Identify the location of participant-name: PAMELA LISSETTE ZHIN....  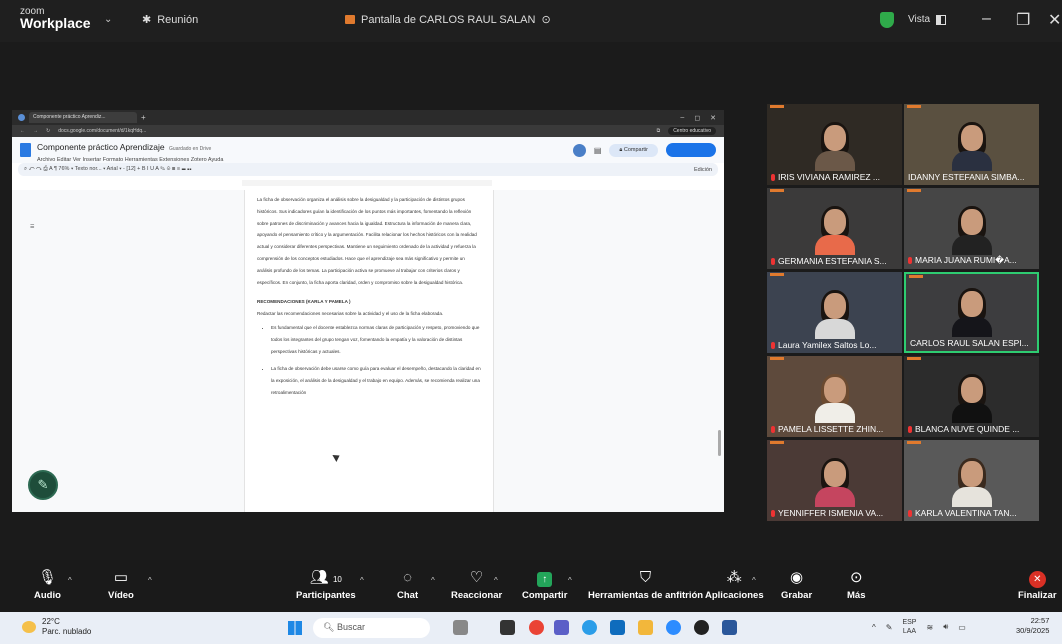
(831, 429).